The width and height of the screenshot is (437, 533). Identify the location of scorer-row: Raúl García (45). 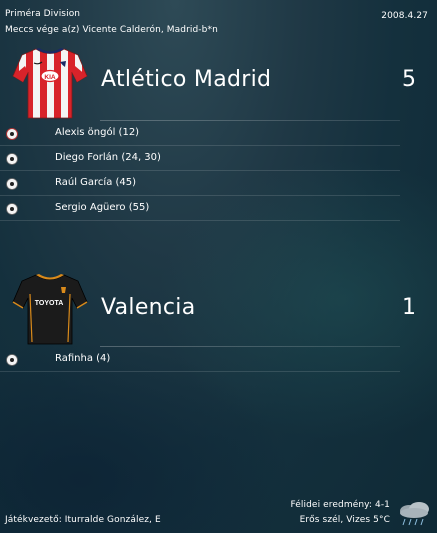
(200, 183).